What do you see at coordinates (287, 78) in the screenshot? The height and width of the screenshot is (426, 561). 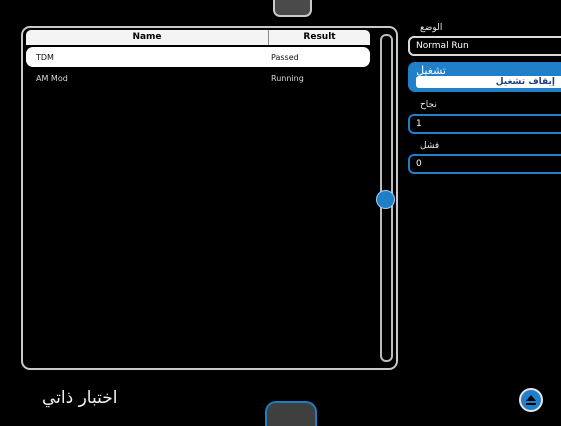 I see `row-result: Running` at bounding box center [287, 78].